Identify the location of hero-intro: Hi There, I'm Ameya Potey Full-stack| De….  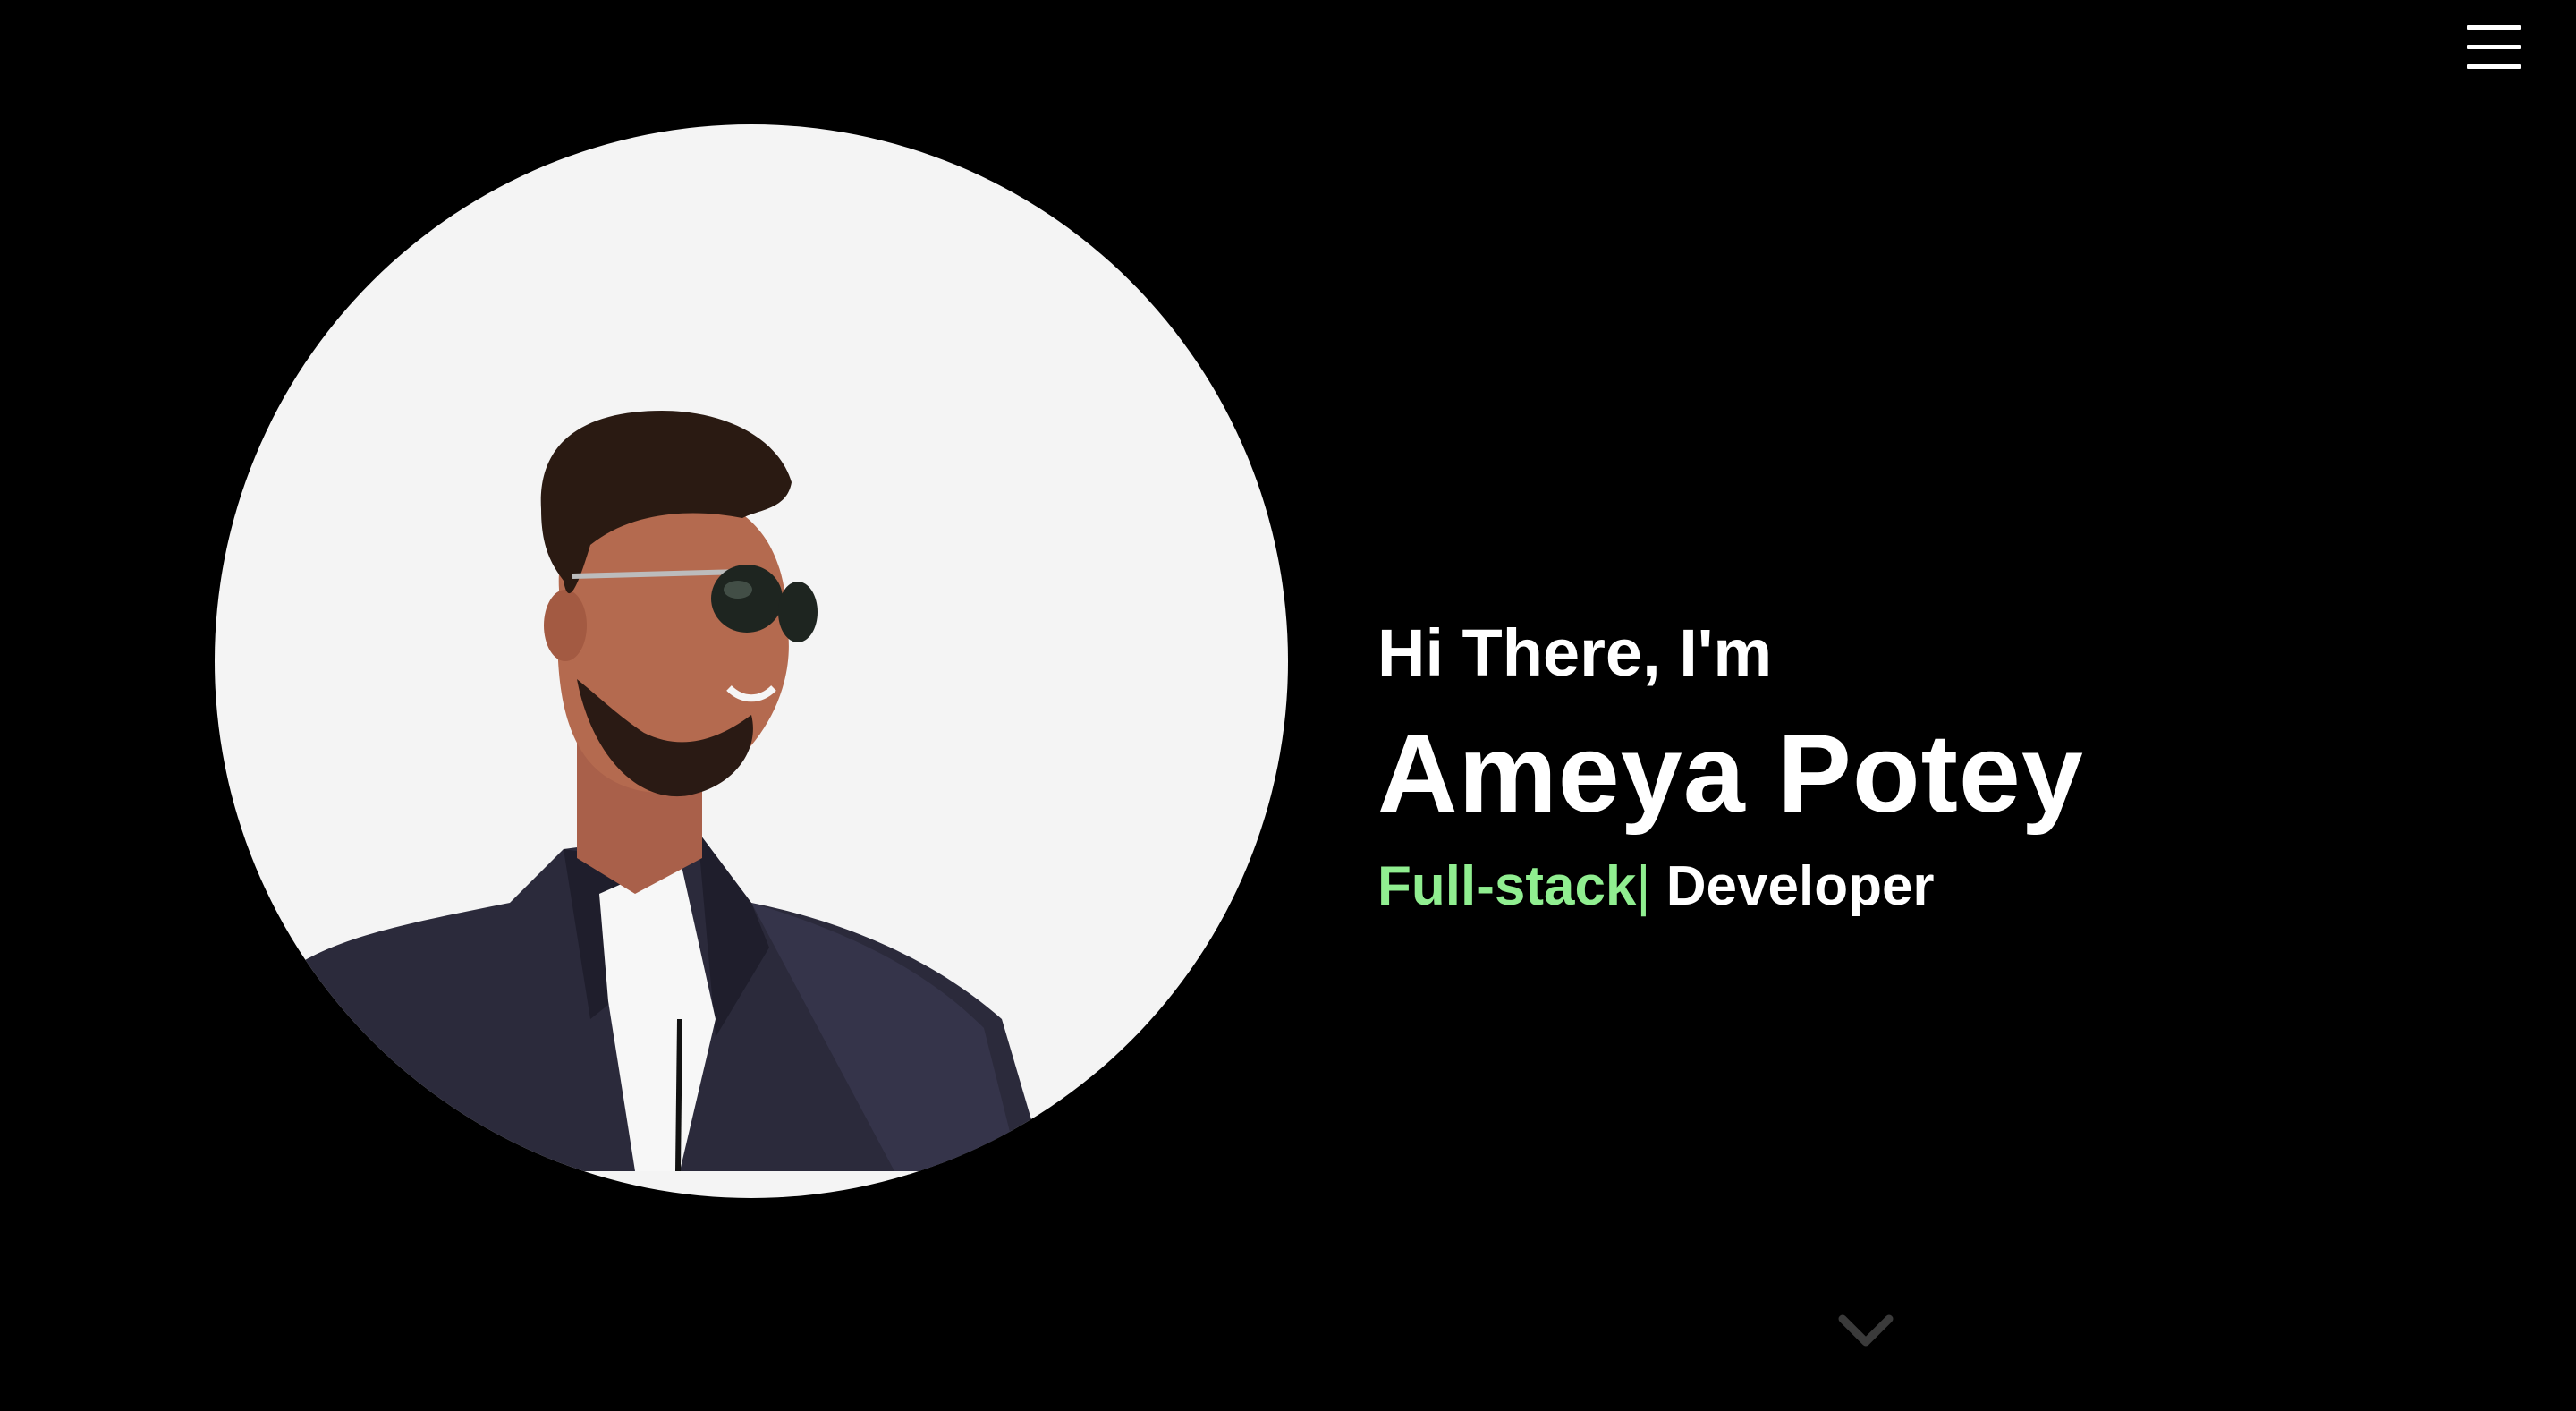
(1730, 768).